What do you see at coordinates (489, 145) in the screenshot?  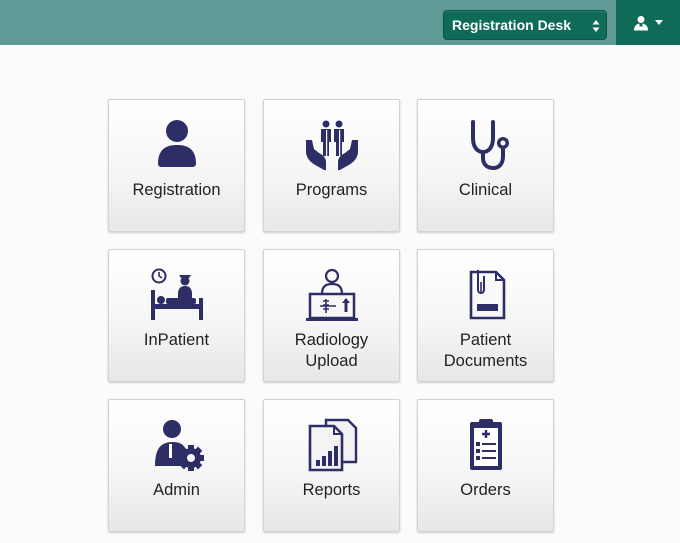 I see `stethoscope-icon` at bounding box center [489, 145].